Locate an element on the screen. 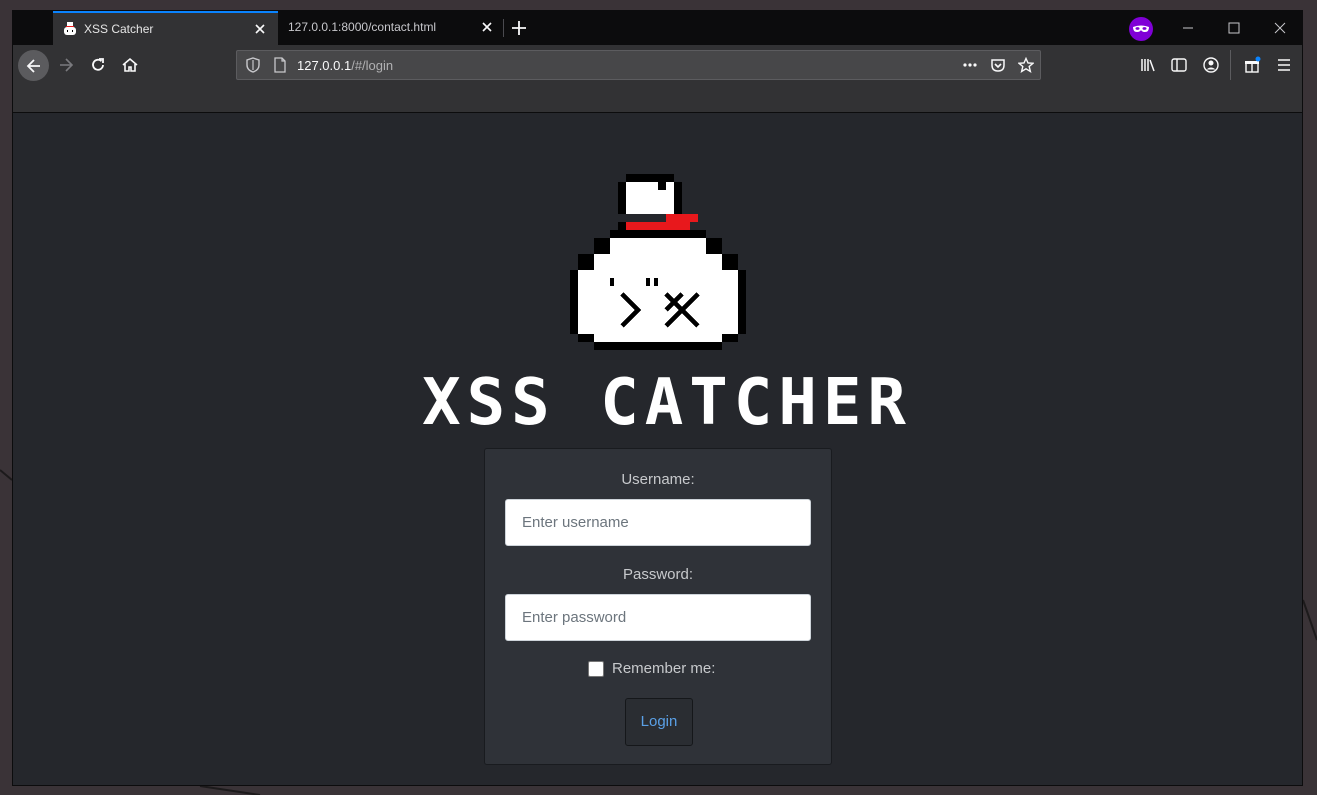 The image size is (1317, 795). library-button is located at coordinates (1148, 65).